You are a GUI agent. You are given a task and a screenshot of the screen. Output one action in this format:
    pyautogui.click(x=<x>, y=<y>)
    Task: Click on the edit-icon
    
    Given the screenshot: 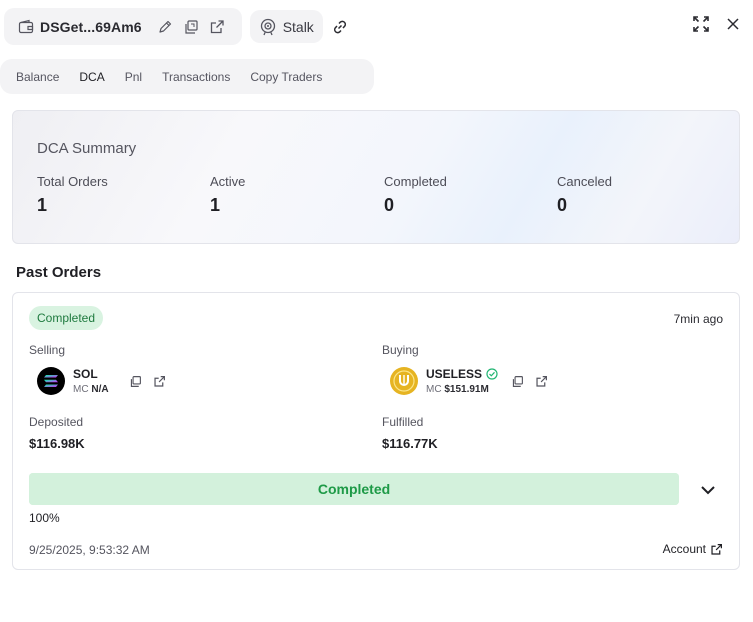 What is the action you would take?
    pyautogui.click(x=165, y=27)
    